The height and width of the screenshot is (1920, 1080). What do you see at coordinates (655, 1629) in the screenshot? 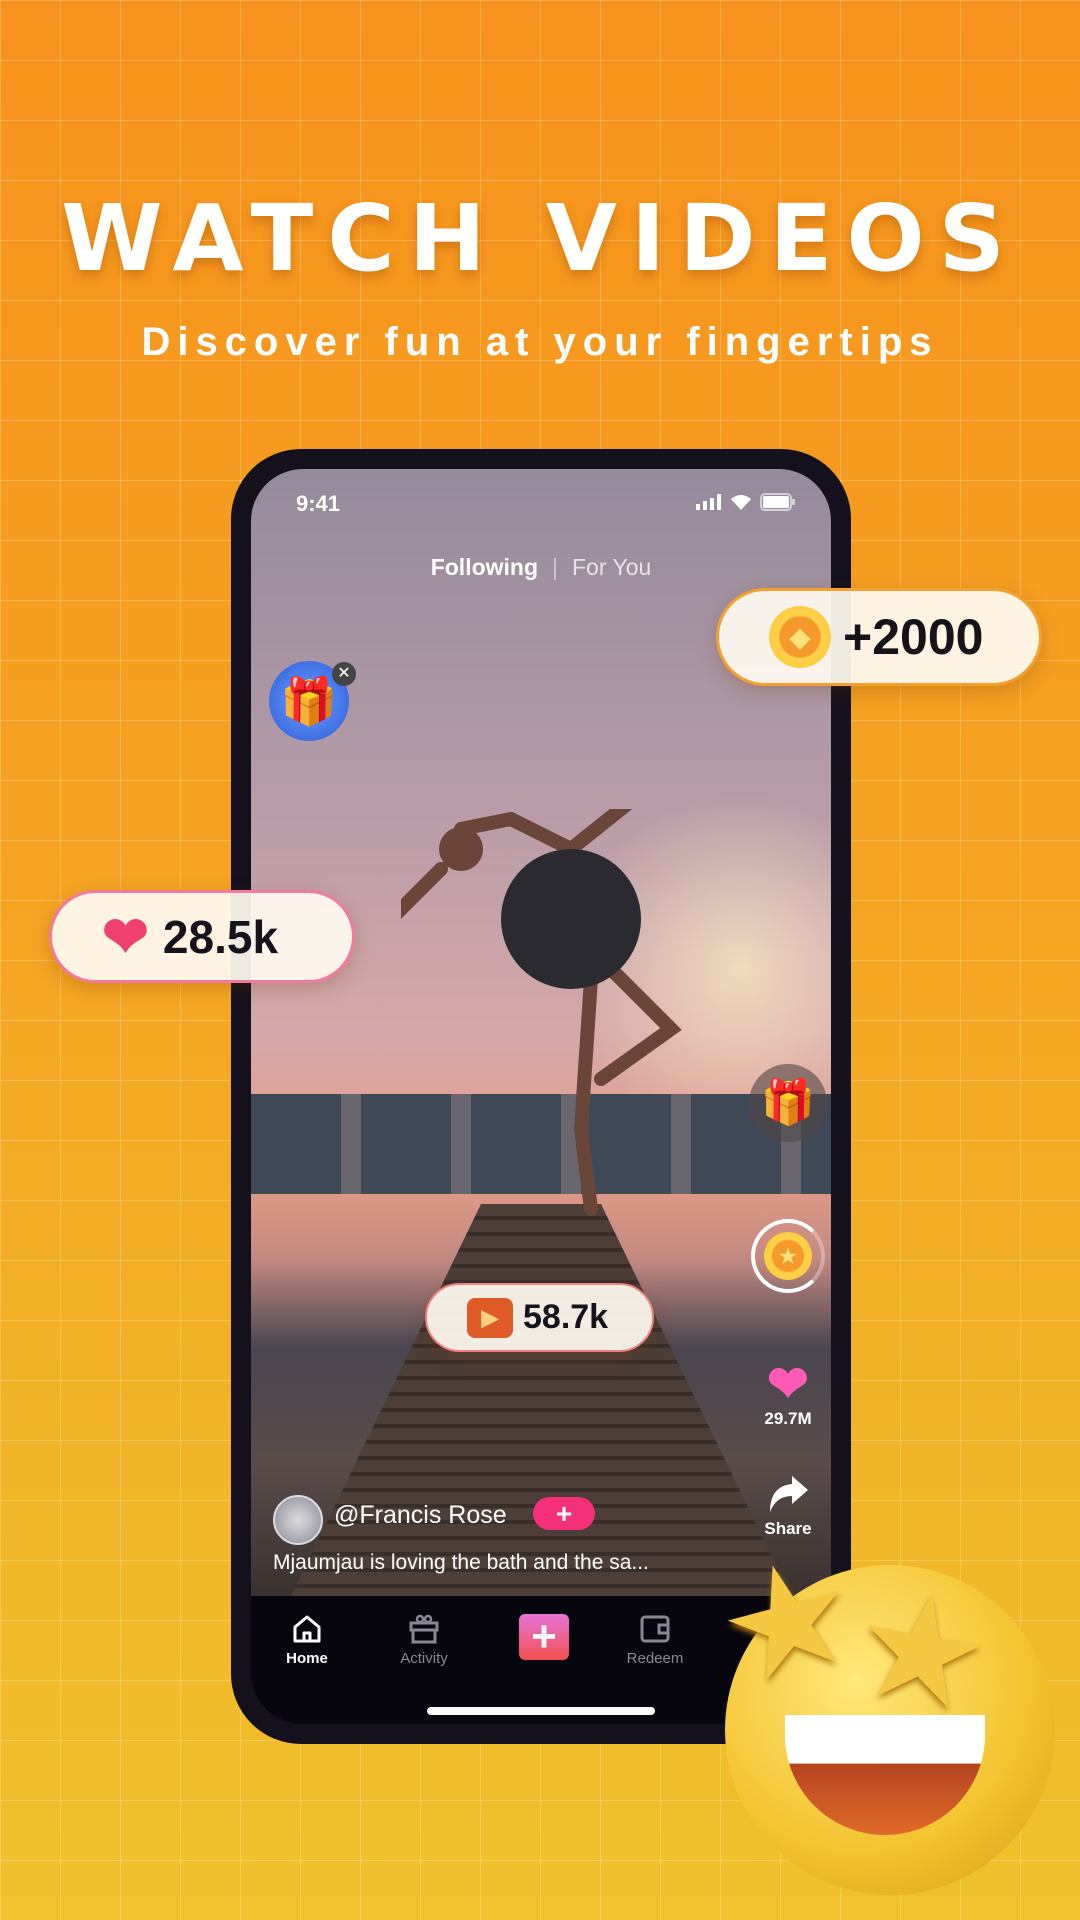
I see `wallet-icon` at bounding box center [655, 1629].